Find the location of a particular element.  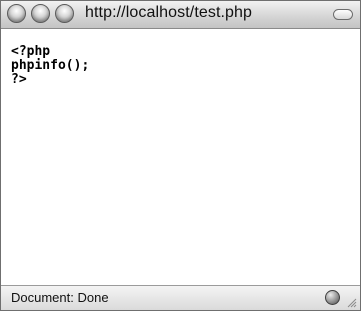

code-line-2: phpinfo(); is located at coordinates (50, 65).